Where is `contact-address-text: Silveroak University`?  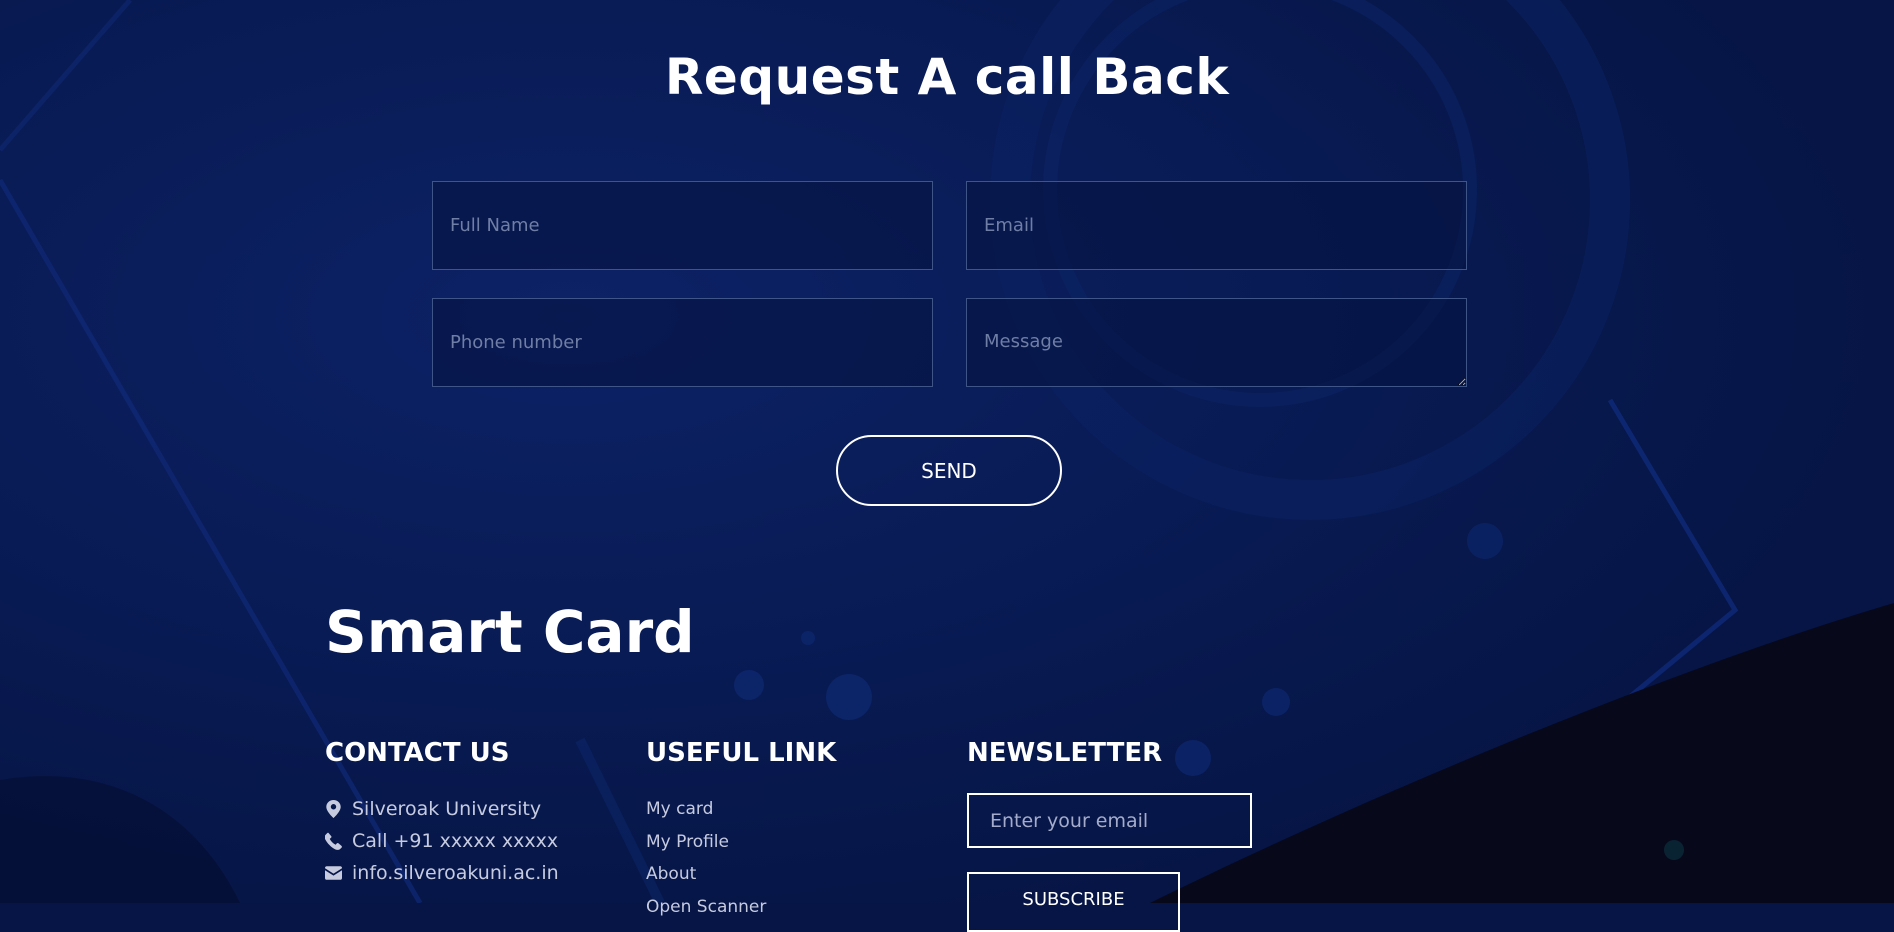 contact-address-text: Silveroak University is located at coordinates (447, 809).